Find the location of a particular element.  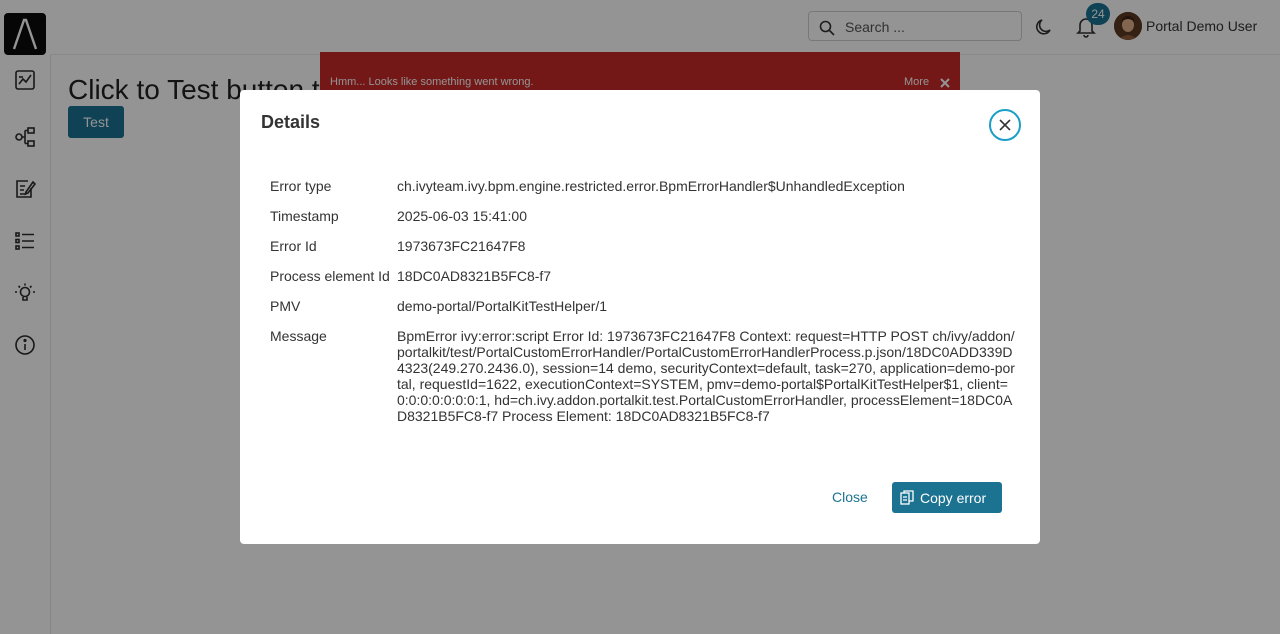

detail-value: 2025-06-03 15:41:00 is located at coordinates (462, 216).